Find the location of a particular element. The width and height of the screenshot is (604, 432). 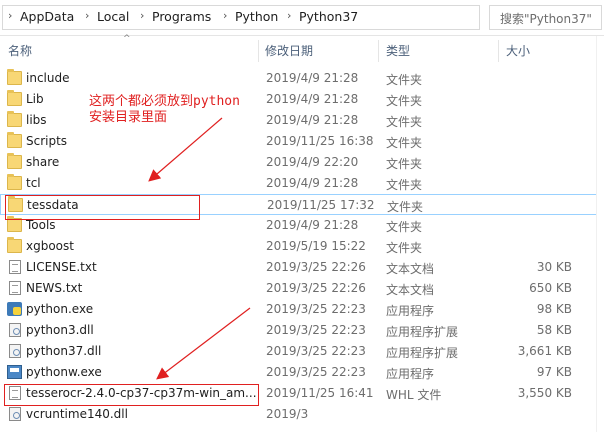

file-row: xgboost 2019/5/19 15:22 文件夹 is located at coordinates (302, 246).